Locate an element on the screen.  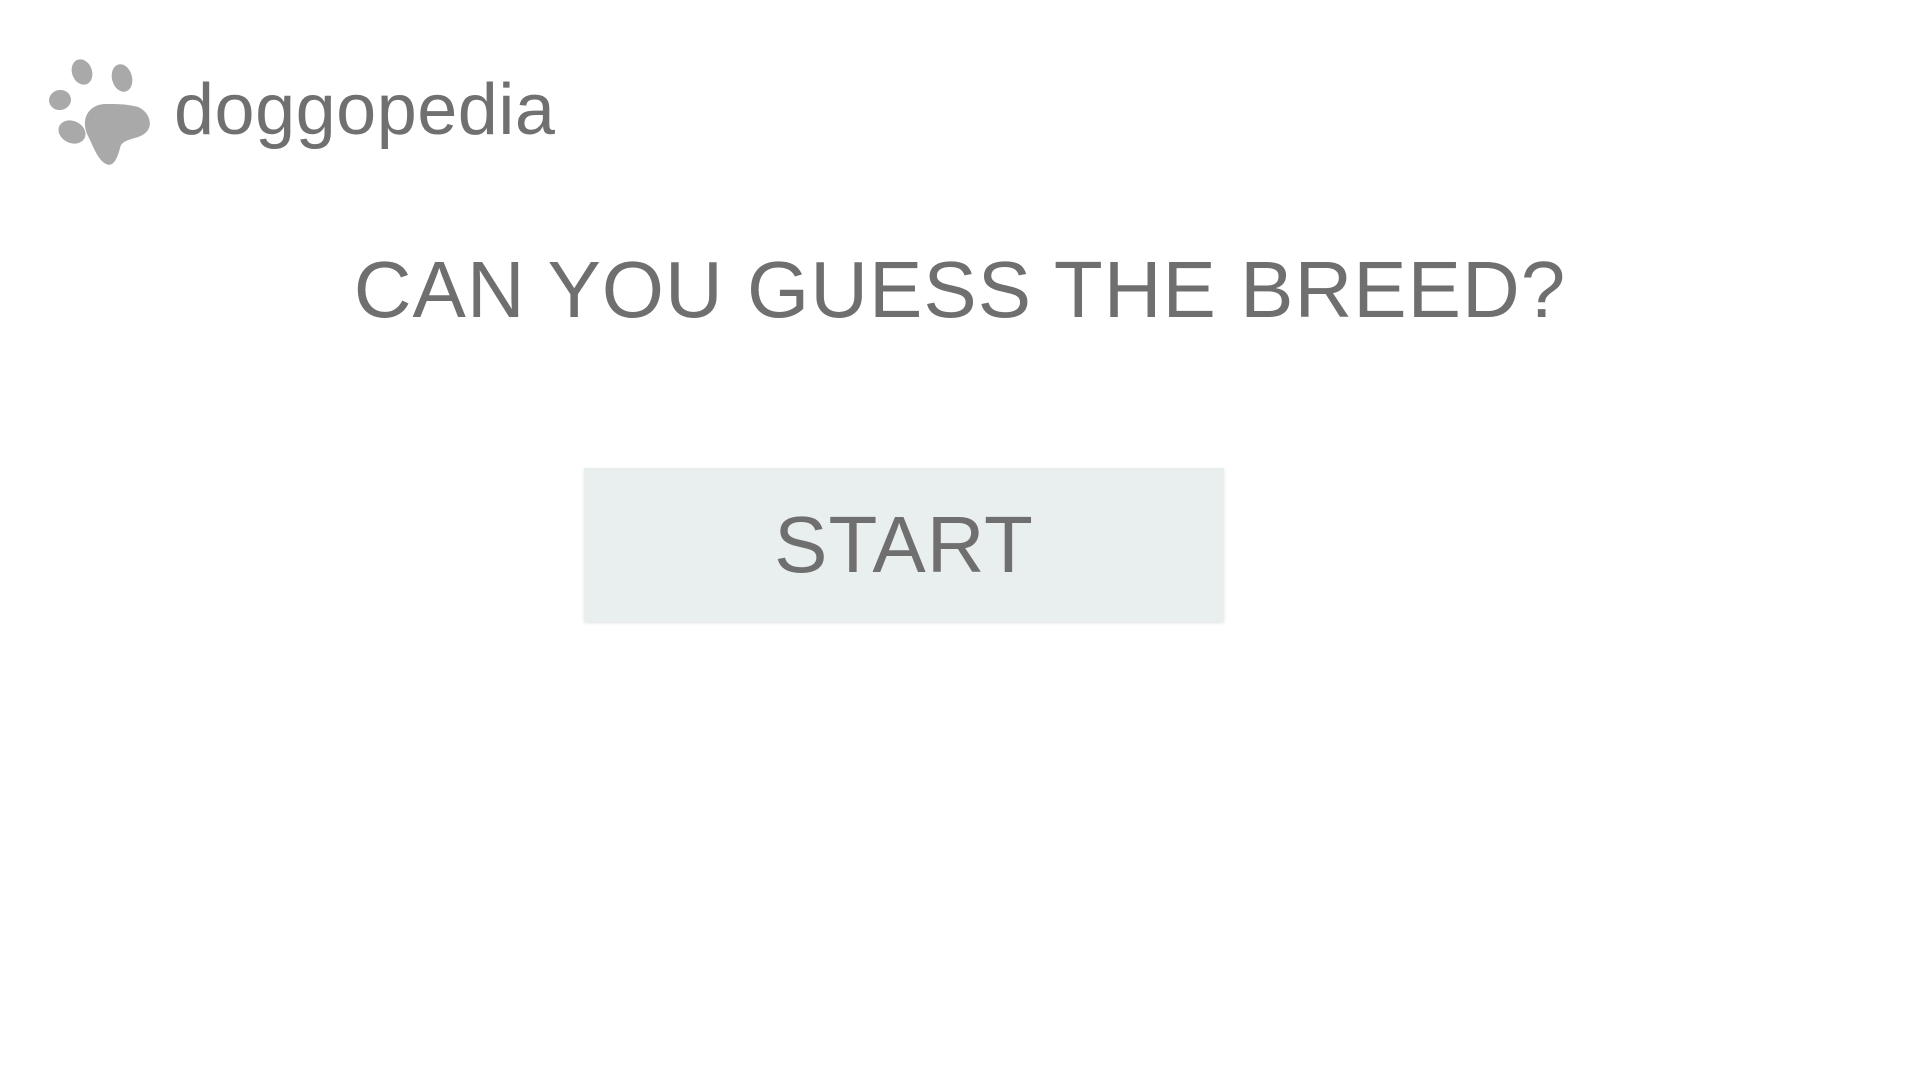
start-button: START is located at coordinates (904, 545).